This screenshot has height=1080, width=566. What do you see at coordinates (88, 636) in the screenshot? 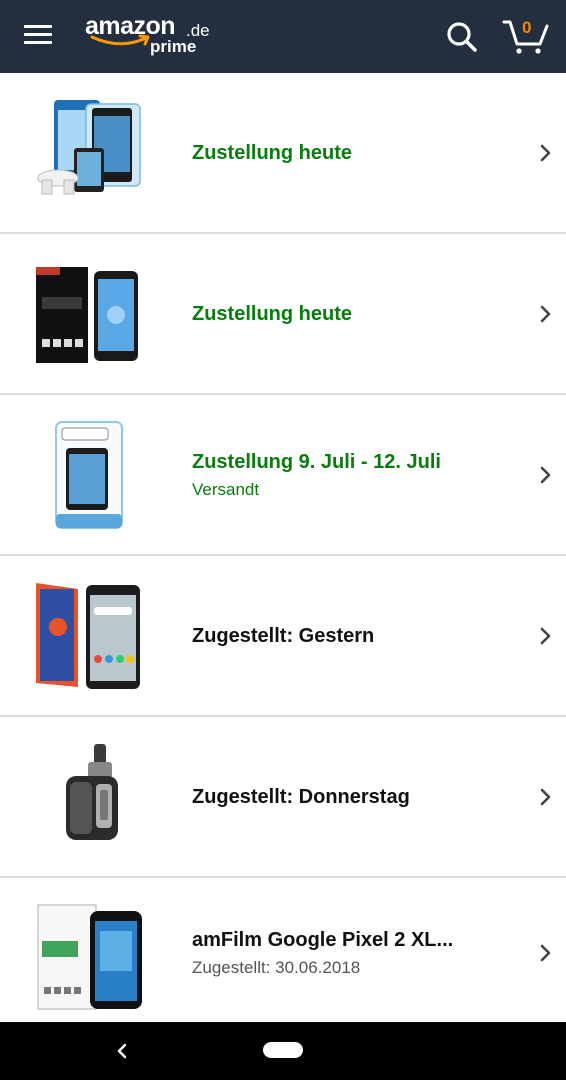
I see `skinomi-screen-protector-thumbnail` at bounding box center [88, 636].